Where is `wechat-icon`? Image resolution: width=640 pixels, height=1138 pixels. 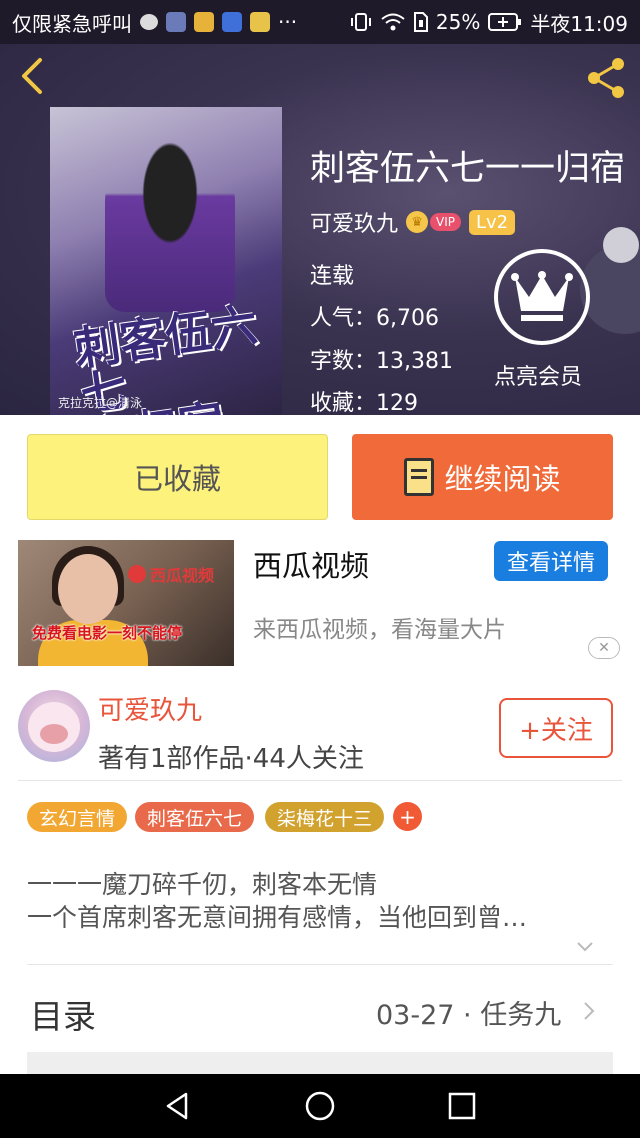
wechat-icon is located at coordinates (149, 22).